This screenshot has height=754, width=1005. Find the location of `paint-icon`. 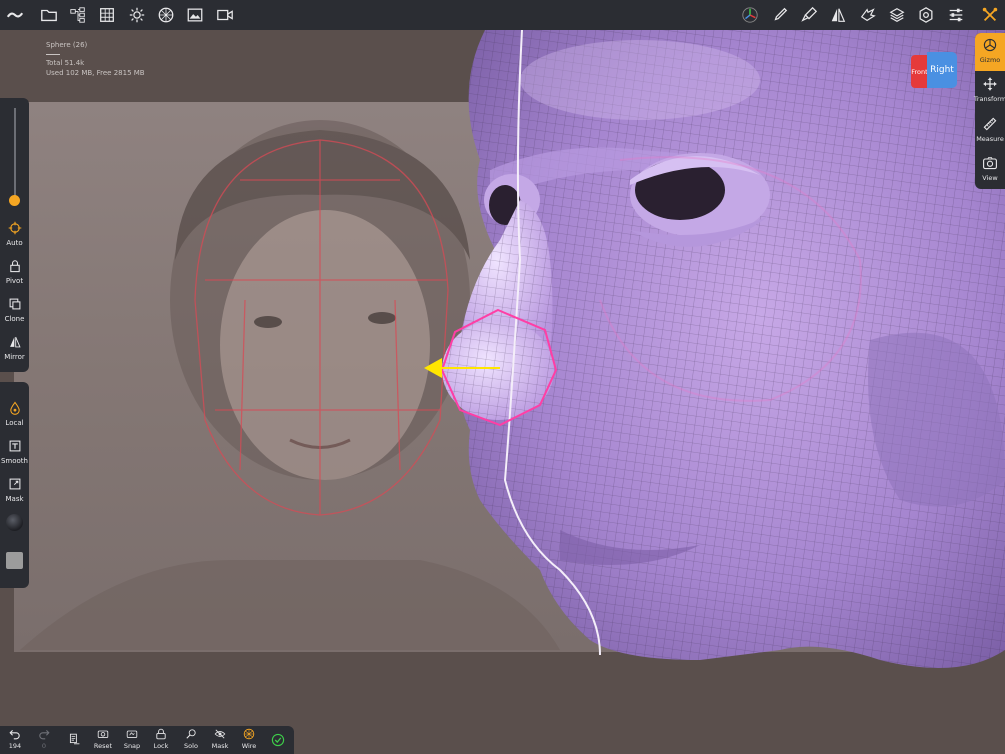

paint-icon is located at coordinates (809, 15).